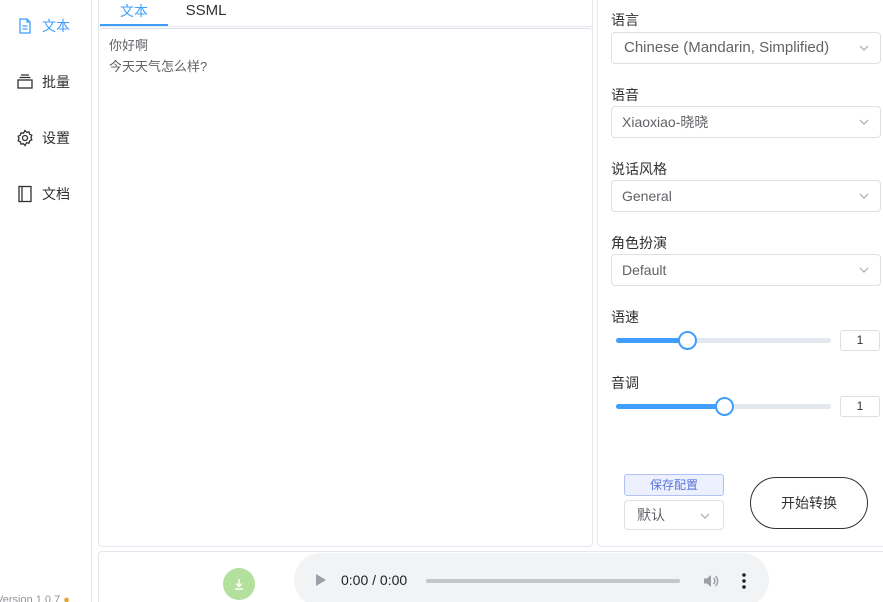  I want to click on language-value: Chinese (Mandarin, Simplified), so click(727, 47).